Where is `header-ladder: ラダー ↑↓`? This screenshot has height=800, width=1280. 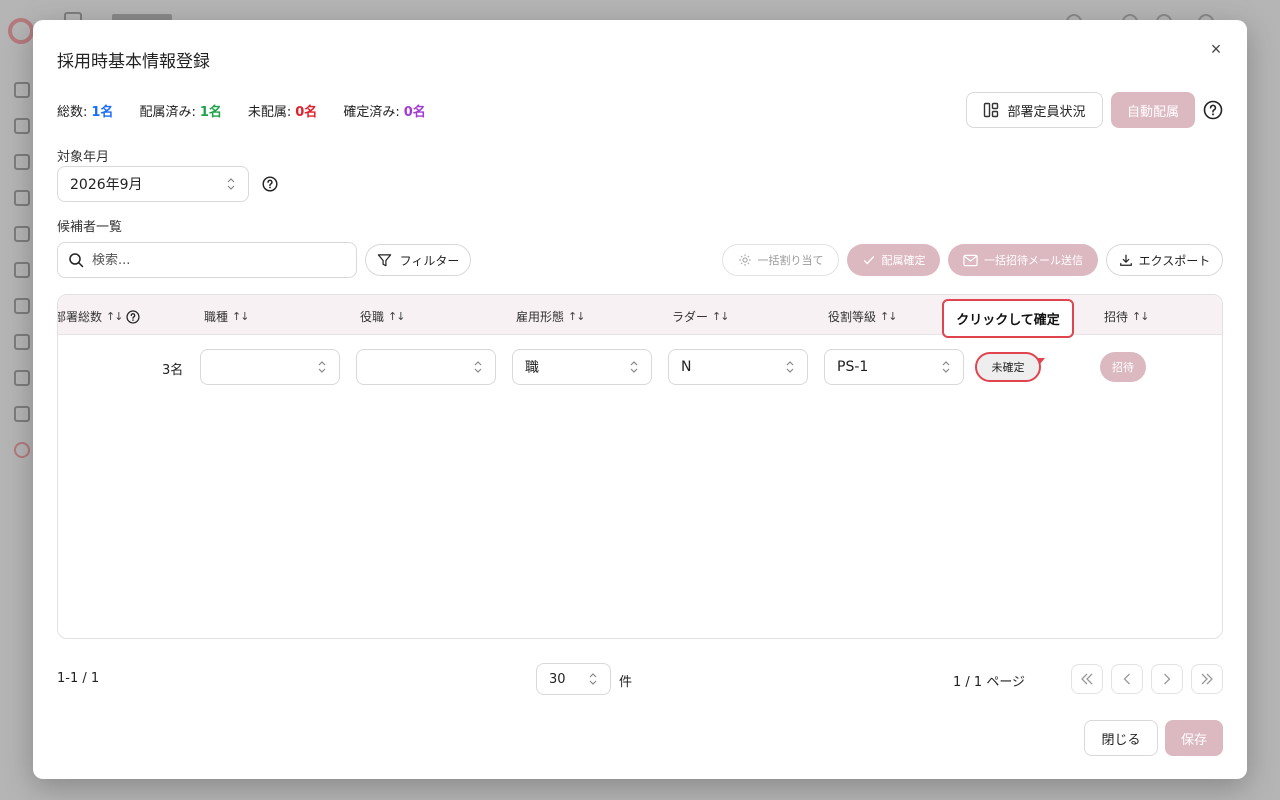 header-ladder: ラダー ↑↓ is located at coordinates (700, 316).